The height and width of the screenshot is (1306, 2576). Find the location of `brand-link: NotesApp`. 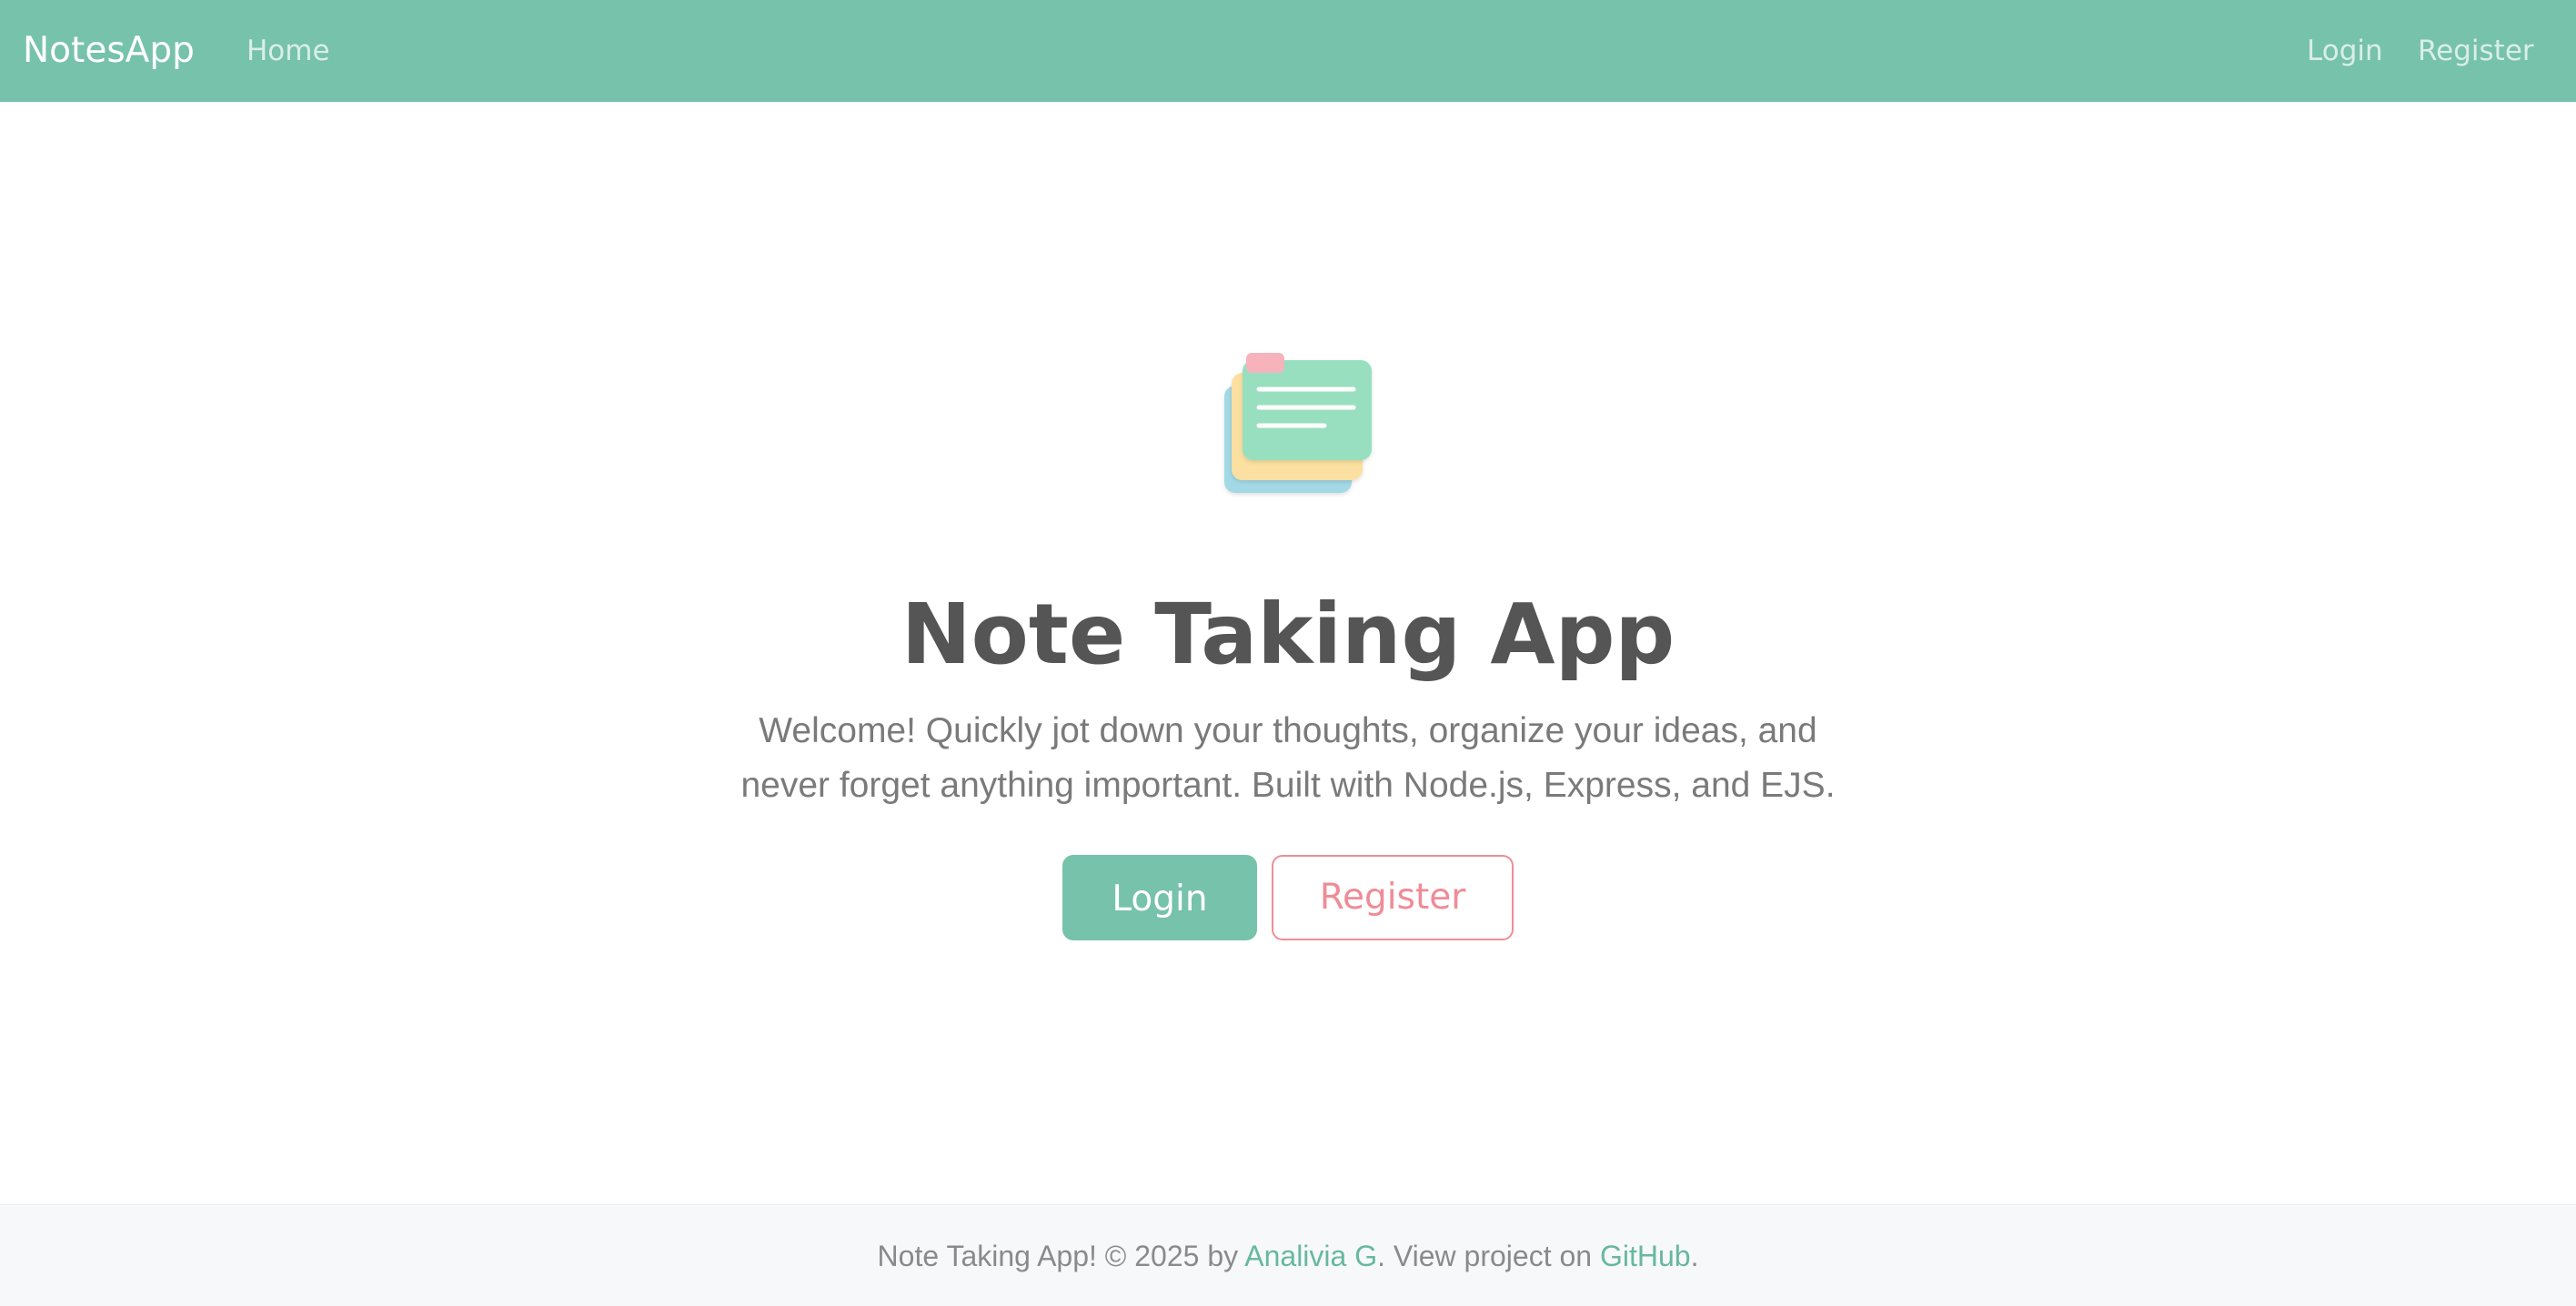

brand-link: NotesApp is located at coordinates (109, 51).